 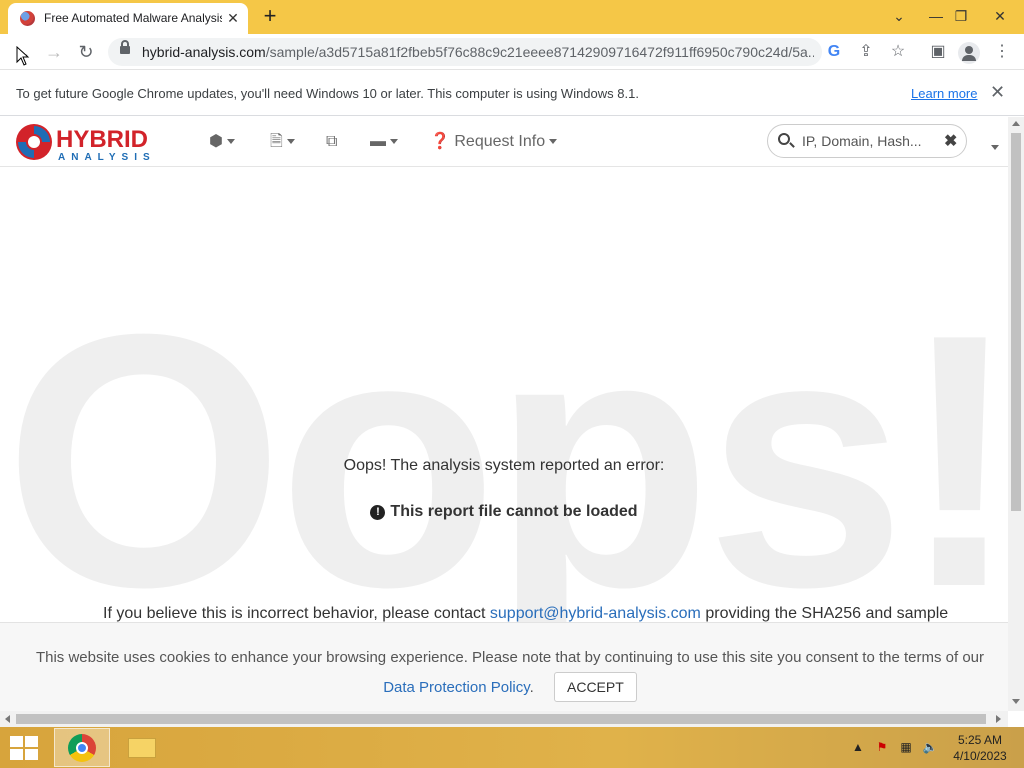 What do you see at coordinates (216, 141) in the screenshot?
I see `cube-icon: ⬢` at bounding box center [216, 141].